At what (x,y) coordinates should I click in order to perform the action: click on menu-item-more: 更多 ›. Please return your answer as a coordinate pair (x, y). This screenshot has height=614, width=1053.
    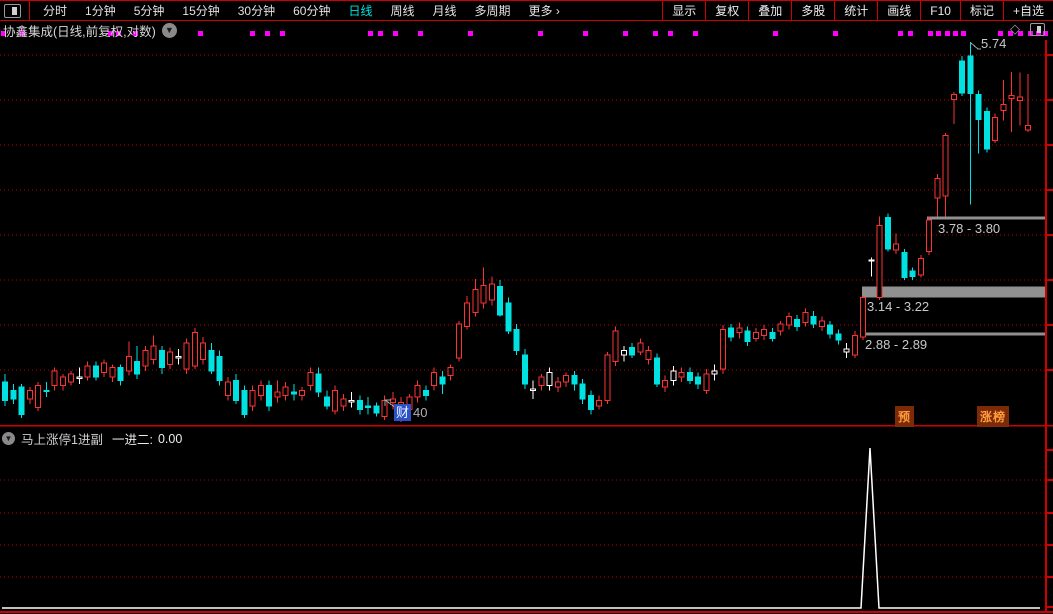
    Looking at the image, I should click on (544, 10).